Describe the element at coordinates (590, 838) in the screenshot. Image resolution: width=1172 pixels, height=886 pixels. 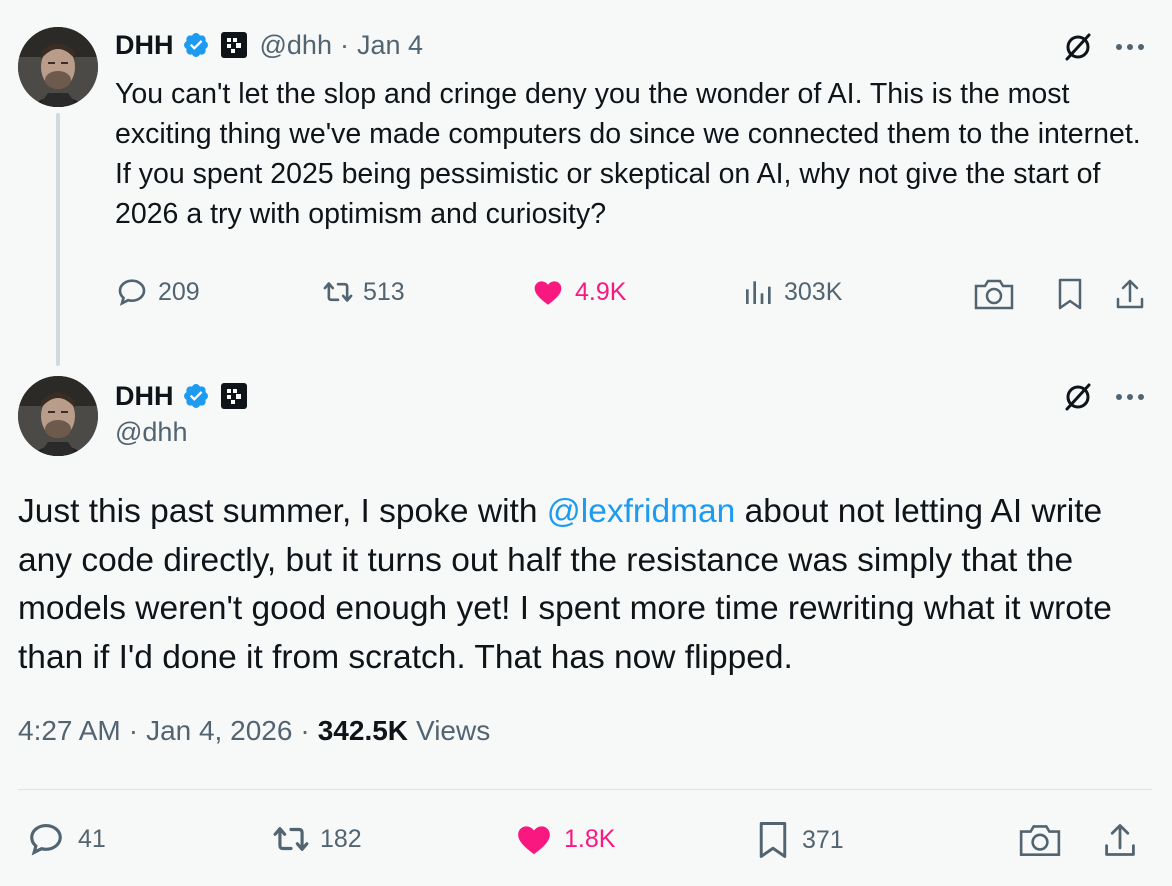
I see `like-count: 1.8K` at that location.